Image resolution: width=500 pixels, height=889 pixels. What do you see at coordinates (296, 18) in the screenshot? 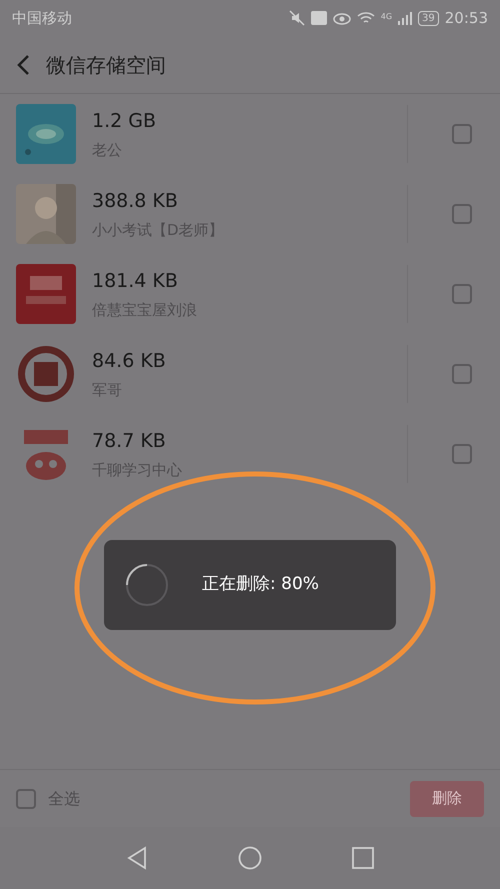
I see `mute-icon` at bounding box center [296, 18].